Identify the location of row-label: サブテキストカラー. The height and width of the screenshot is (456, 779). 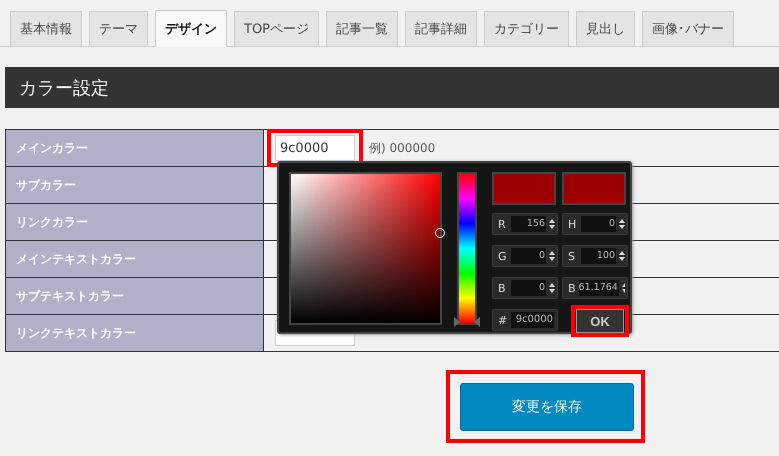
(135, 296).